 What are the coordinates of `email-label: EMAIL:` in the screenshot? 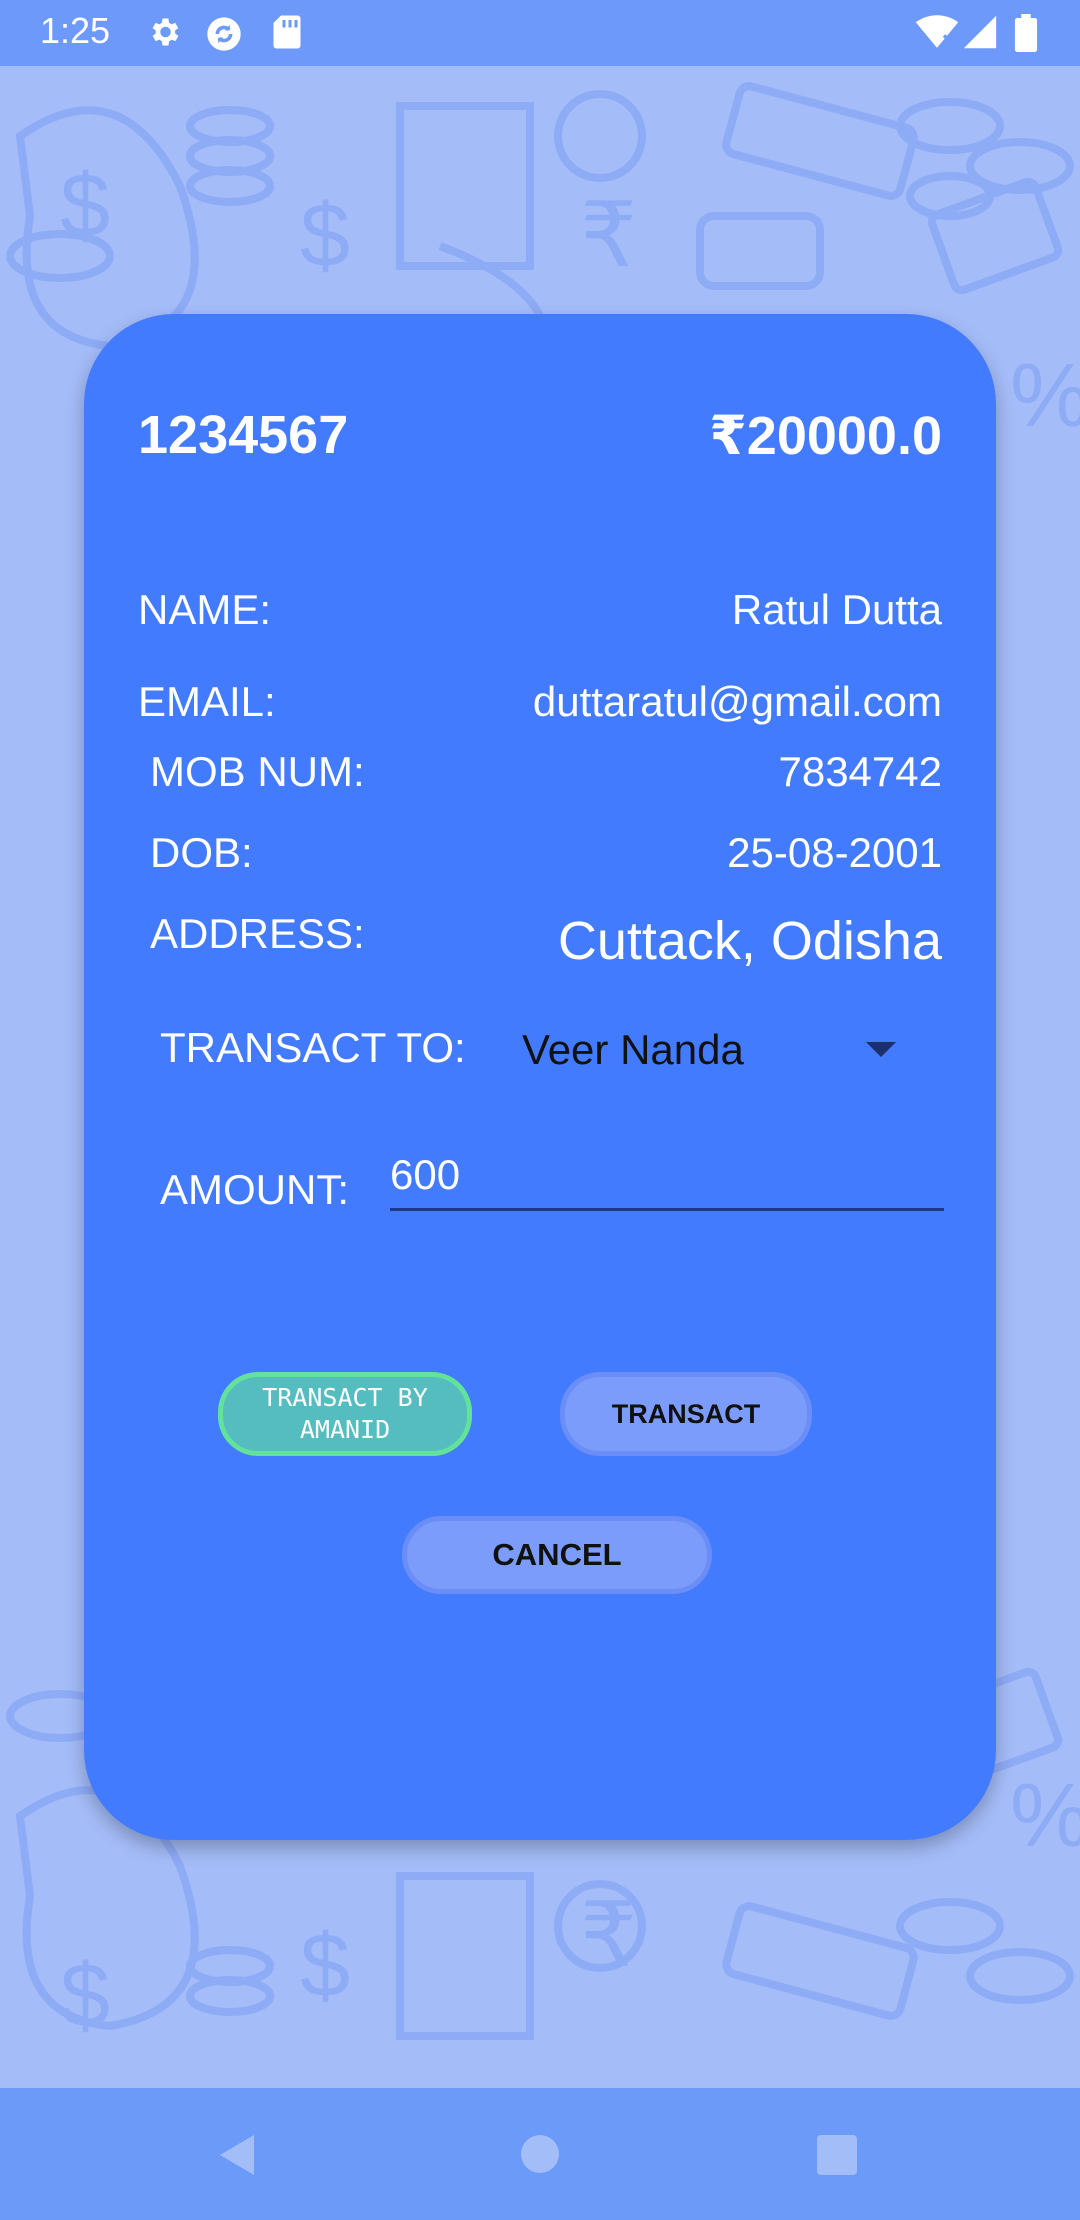 It's located at (207, 701).